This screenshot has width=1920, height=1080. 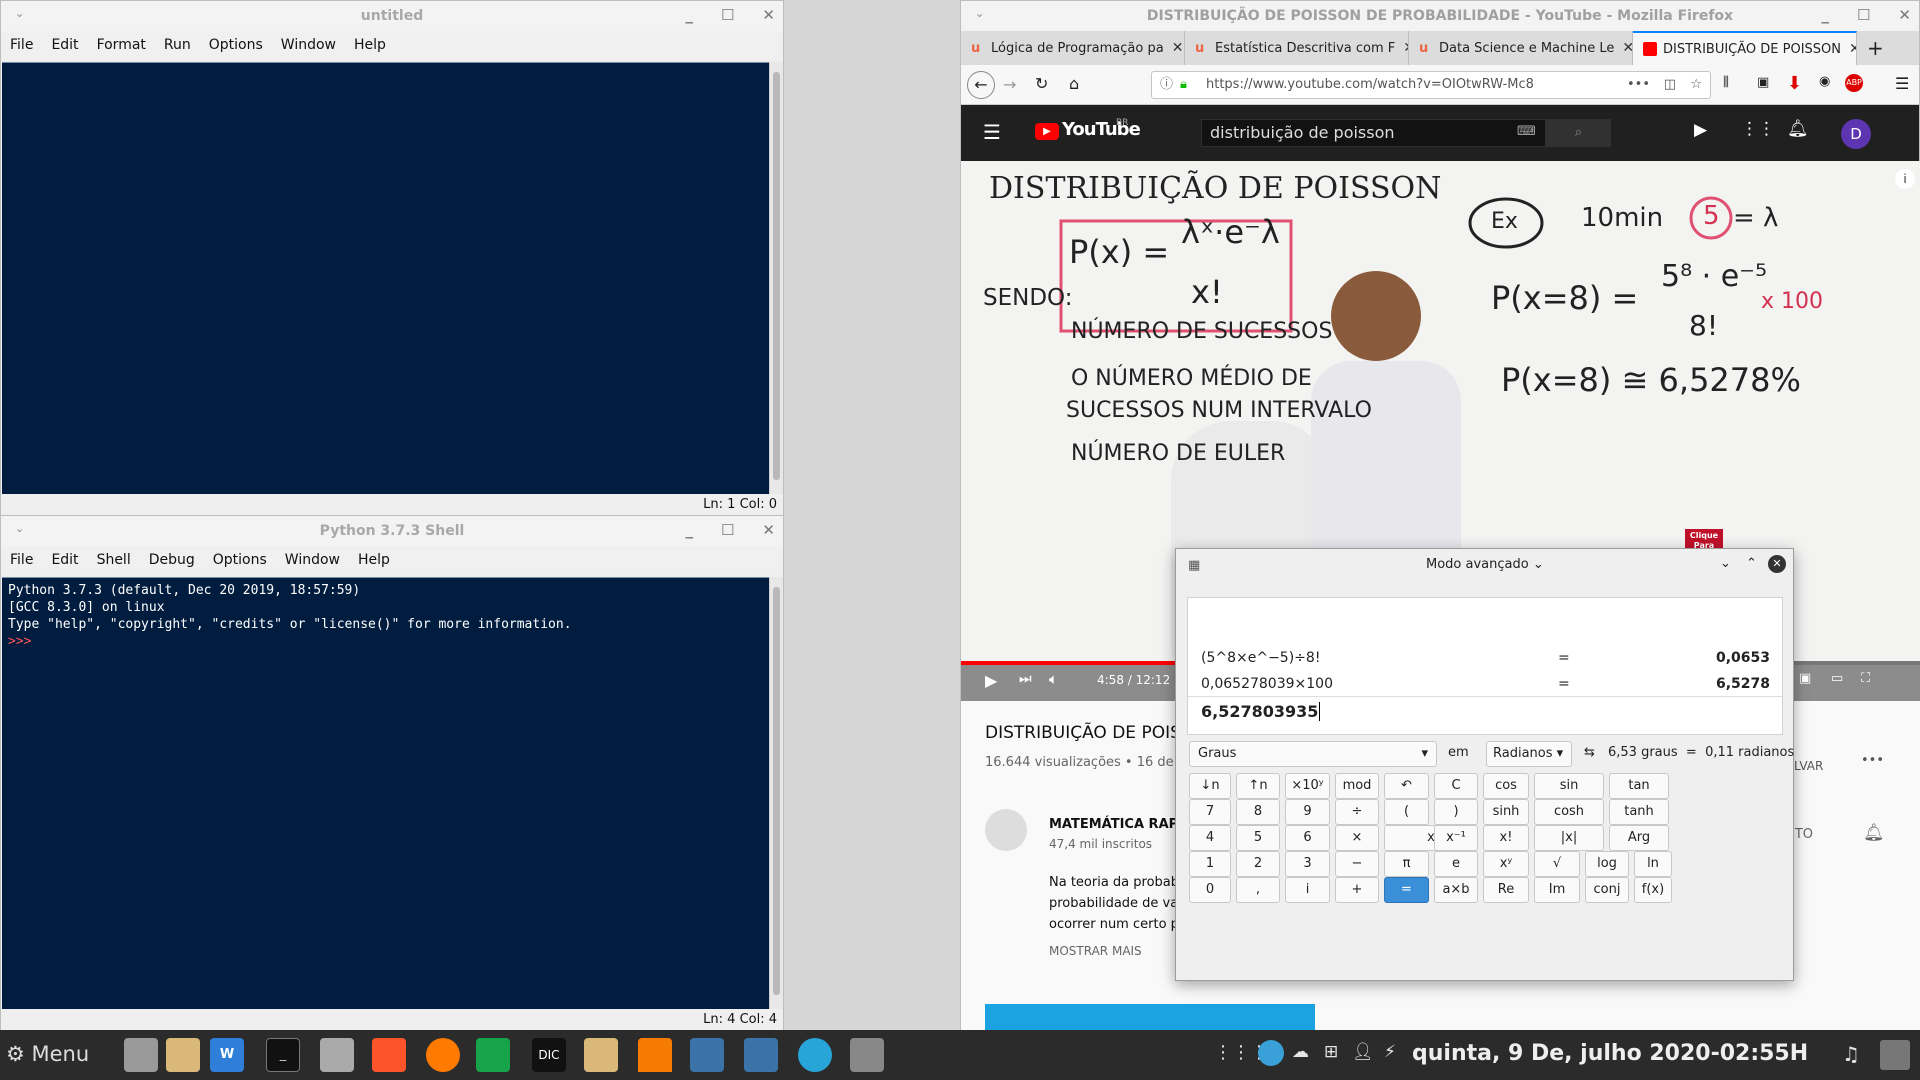 I want to click on key-button: −, so click(x=1357, y=864).